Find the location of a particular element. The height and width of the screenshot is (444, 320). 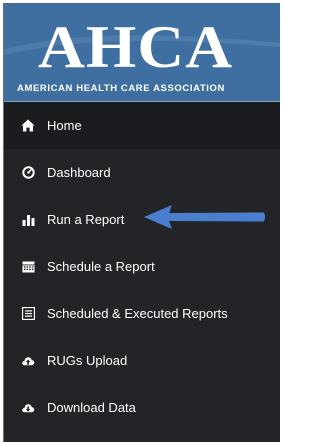

home-icon is located at coordinates (28, 126).